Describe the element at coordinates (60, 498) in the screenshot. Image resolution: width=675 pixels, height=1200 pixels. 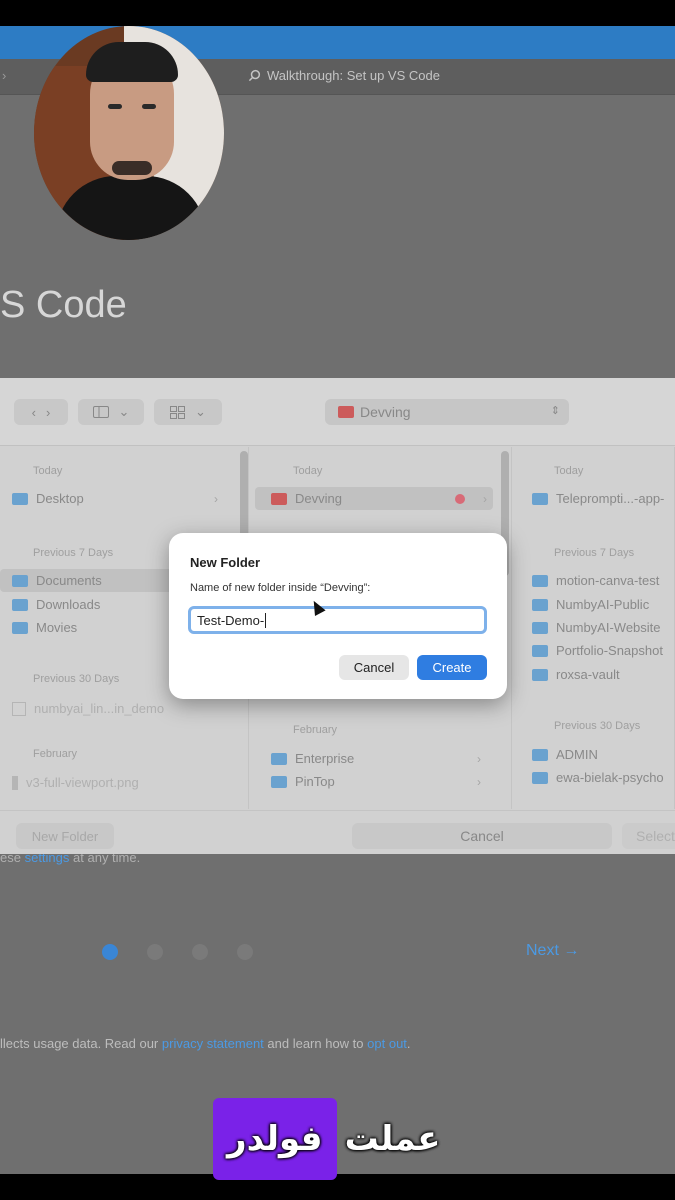
I see `item-label: Desktop` at that location.